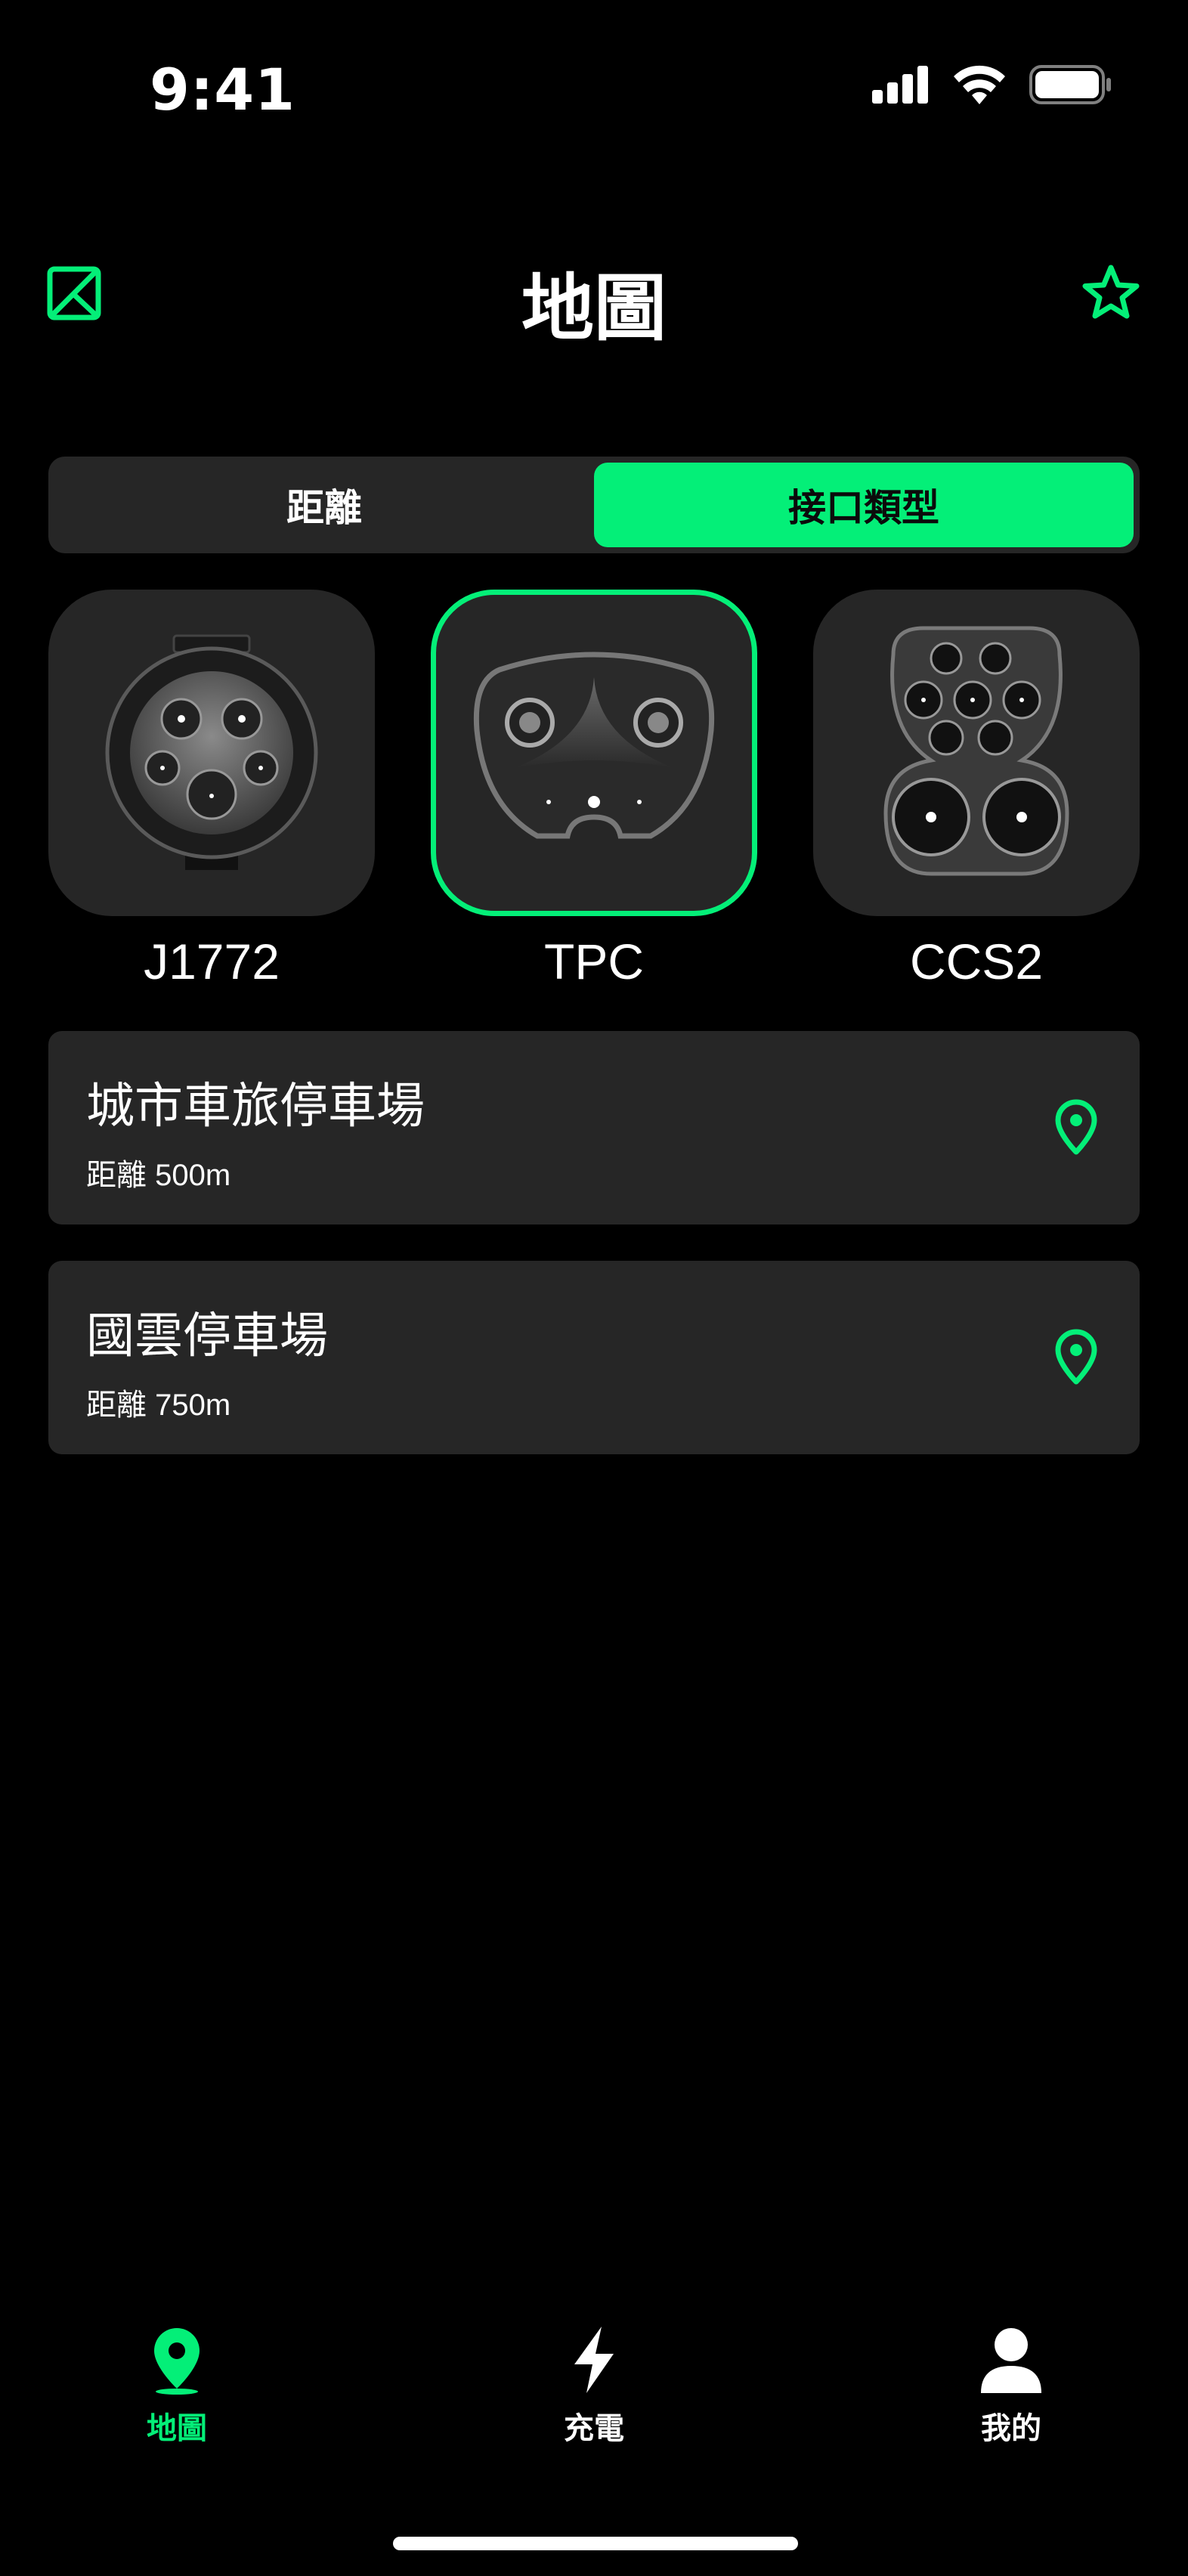 Image resolution: width=1188 pixels, height=2576 pixels. Describe the element at coordinates (207, 1336) in the screenshot. I see `station-name: 國雲停車場` at that location.